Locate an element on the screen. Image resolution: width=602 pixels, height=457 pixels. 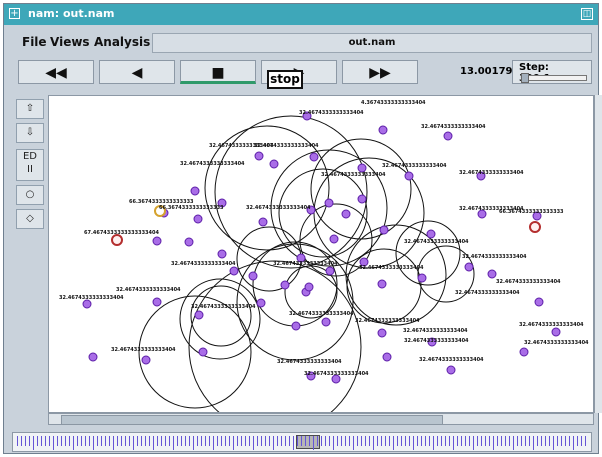
step-back-button: ◀ is located at coordinates (137, 72).